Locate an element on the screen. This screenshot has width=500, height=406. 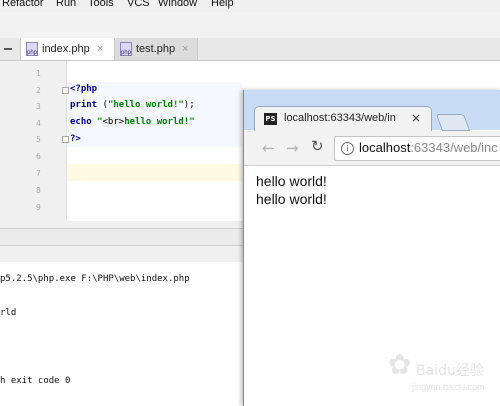
console-line: p5.2.5\php.exe F:\PHP\web\index.php is located at coordinates (95, 279).